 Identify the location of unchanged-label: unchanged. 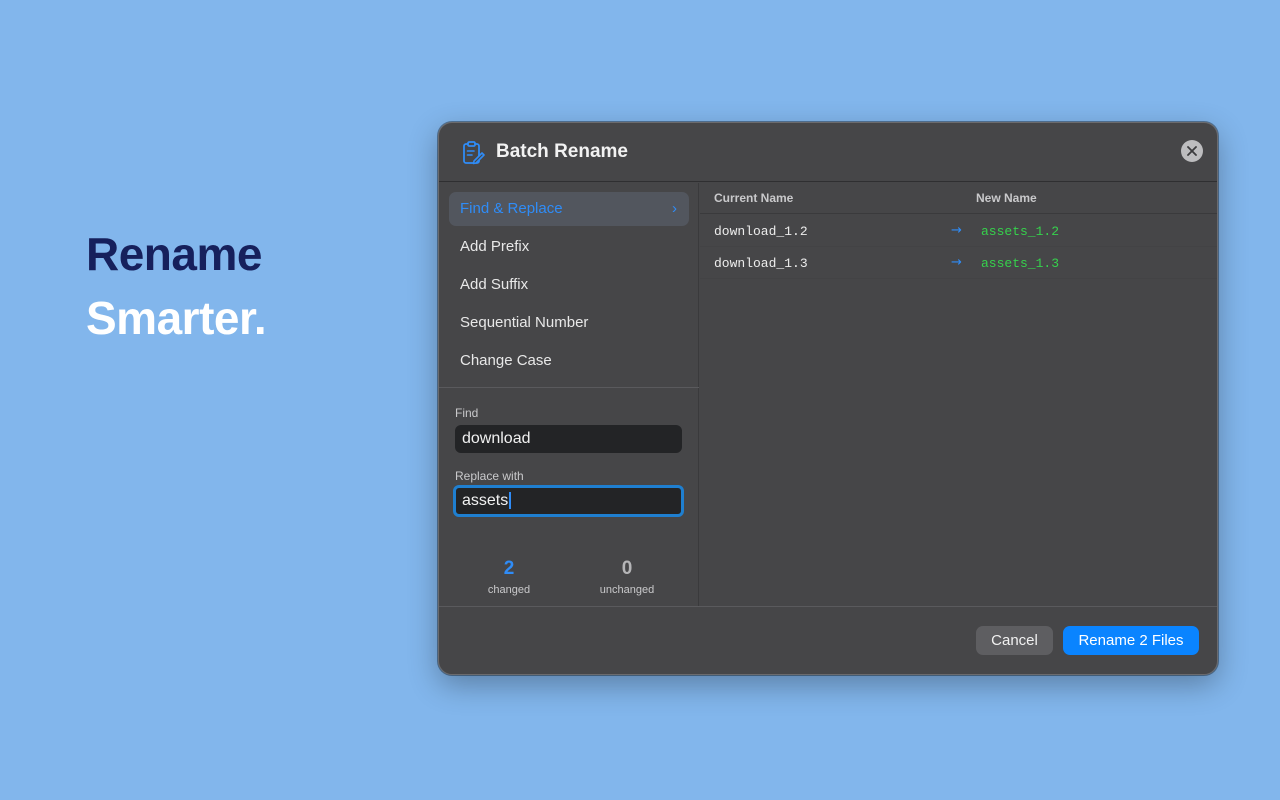
(627, 590).